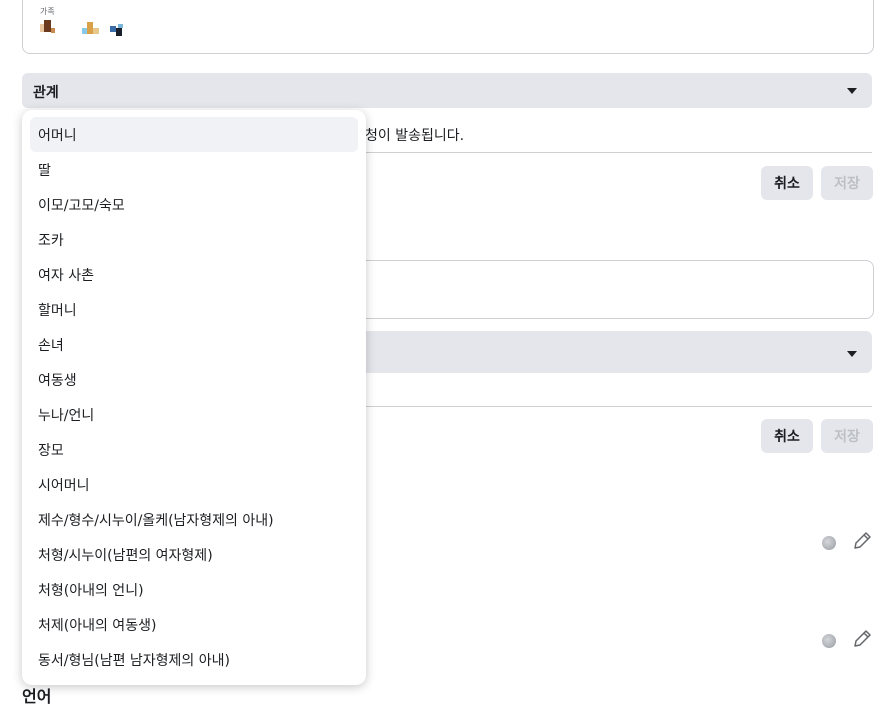 Image resolution: width=887 pixels, height=723 pixels. What do you see at coordinates (194, 344) in the screenshot?
I see `menu-item: 손녀` at bounding box center [194, 344].